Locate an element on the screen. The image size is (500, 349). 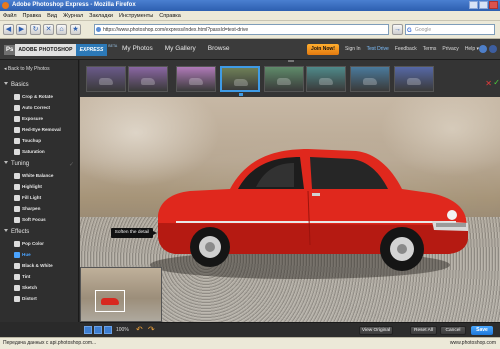
test-drive-link: Test Drive is located at coordinates (378, 49).